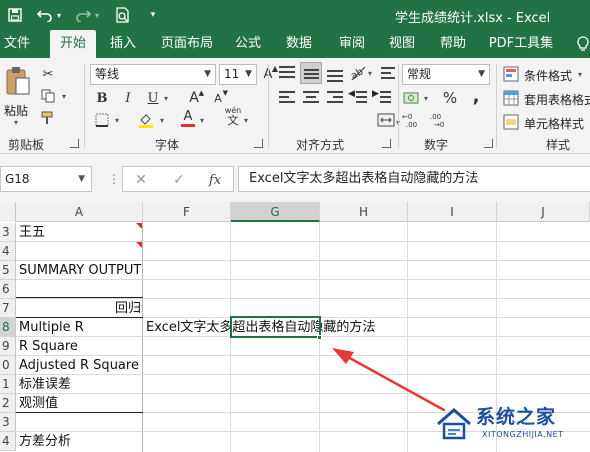  I want to click on tab-file: 文件, so click(17, 44).